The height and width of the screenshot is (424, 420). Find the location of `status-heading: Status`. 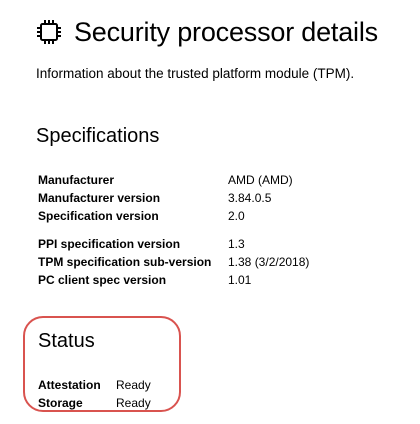

status-heading: Status is located at coordinates (66, 341).